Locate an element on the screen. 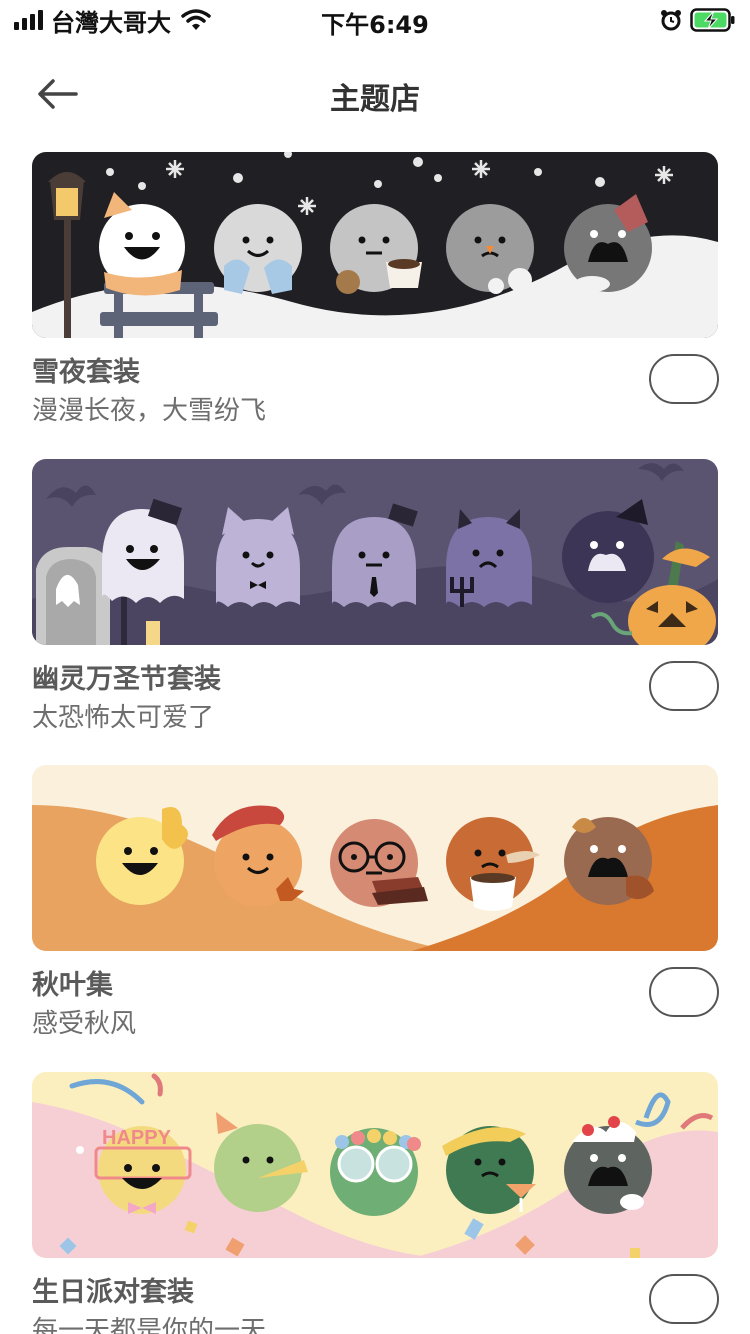 Image resolution: width=750 pixels, height=1334 pixels. page-title: 主题店 is located at coordinates (375, 99).